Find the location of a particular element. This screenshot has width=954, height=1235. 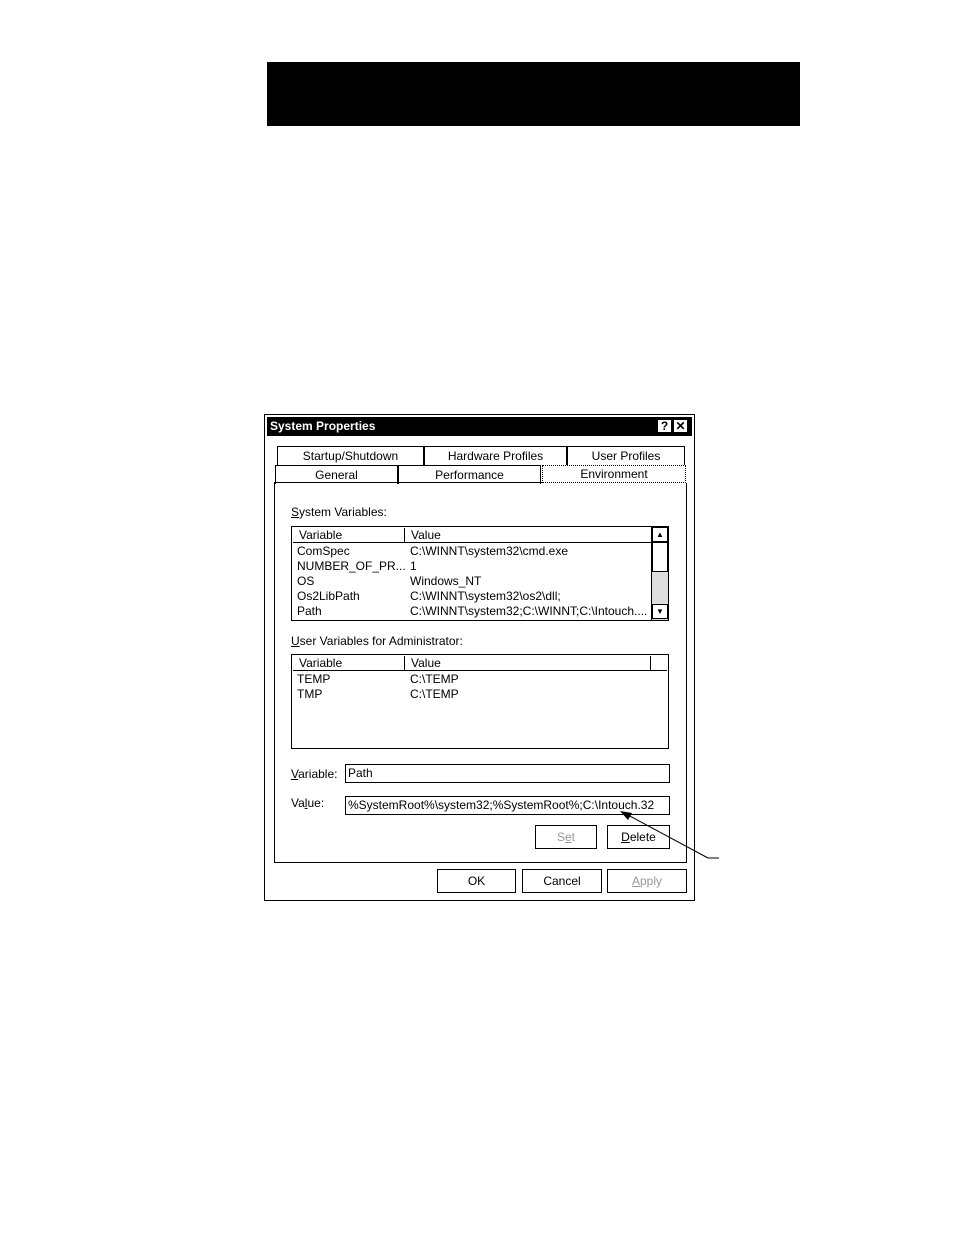

row-value: C:\WINNT\system32\cmd.exe is located at coordinates (489, 551).